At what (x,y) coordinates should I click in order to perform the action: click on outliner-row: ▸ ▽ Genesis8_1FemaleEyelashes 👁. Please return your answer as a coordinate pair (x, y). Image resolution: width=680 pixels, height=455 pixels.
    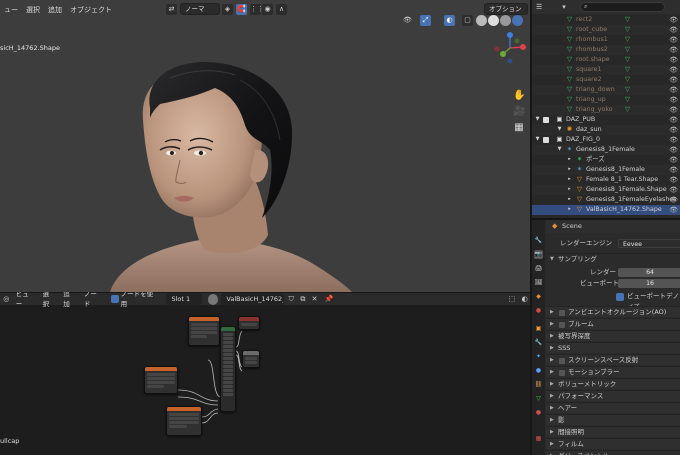
    Looking at the image, I should click on (606, 200).